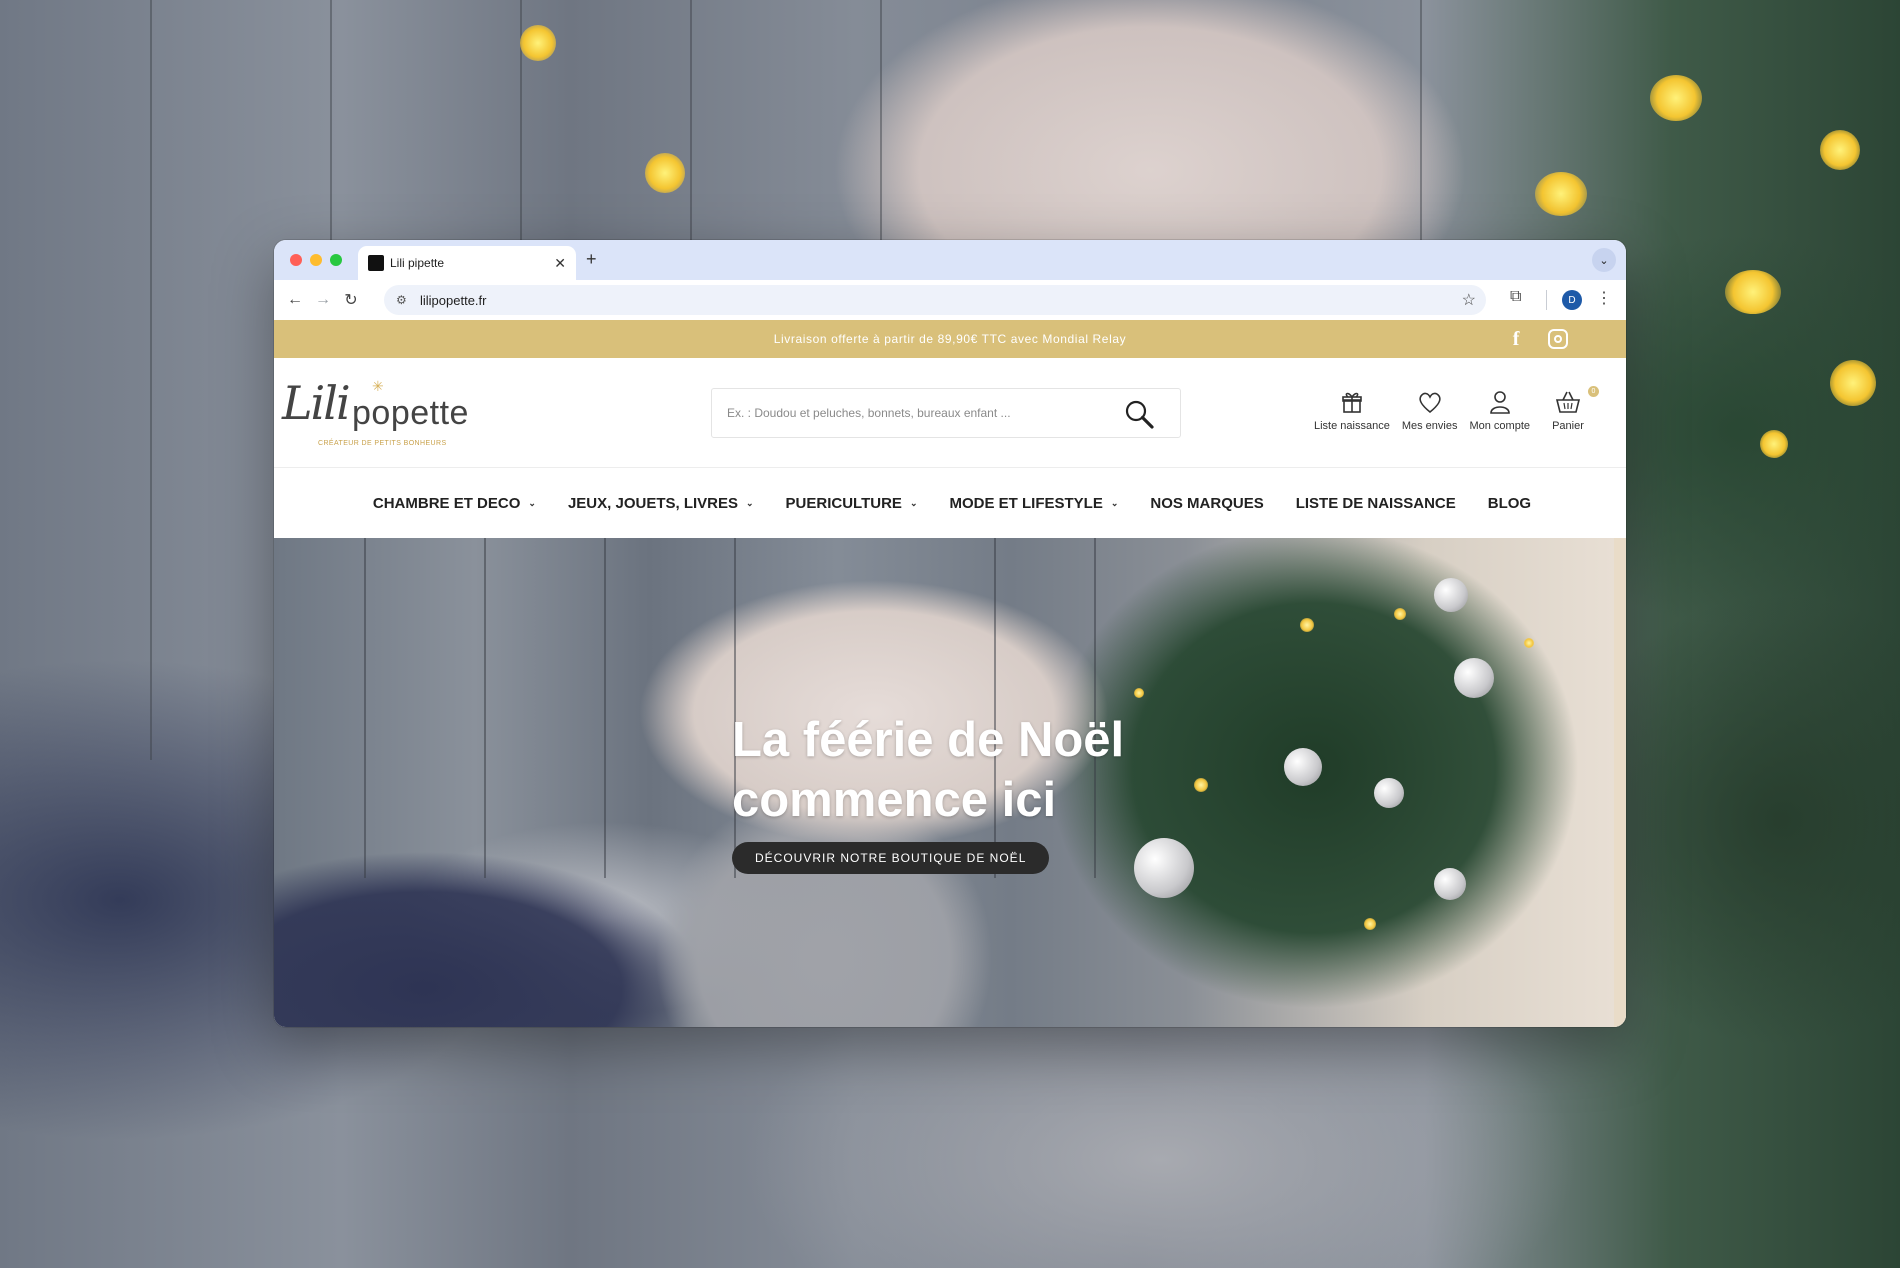 Image resolution: width=1900 pixels, height=1268 pixels. I want to click on cart-link: 0 Panier, so click(1569, 409).